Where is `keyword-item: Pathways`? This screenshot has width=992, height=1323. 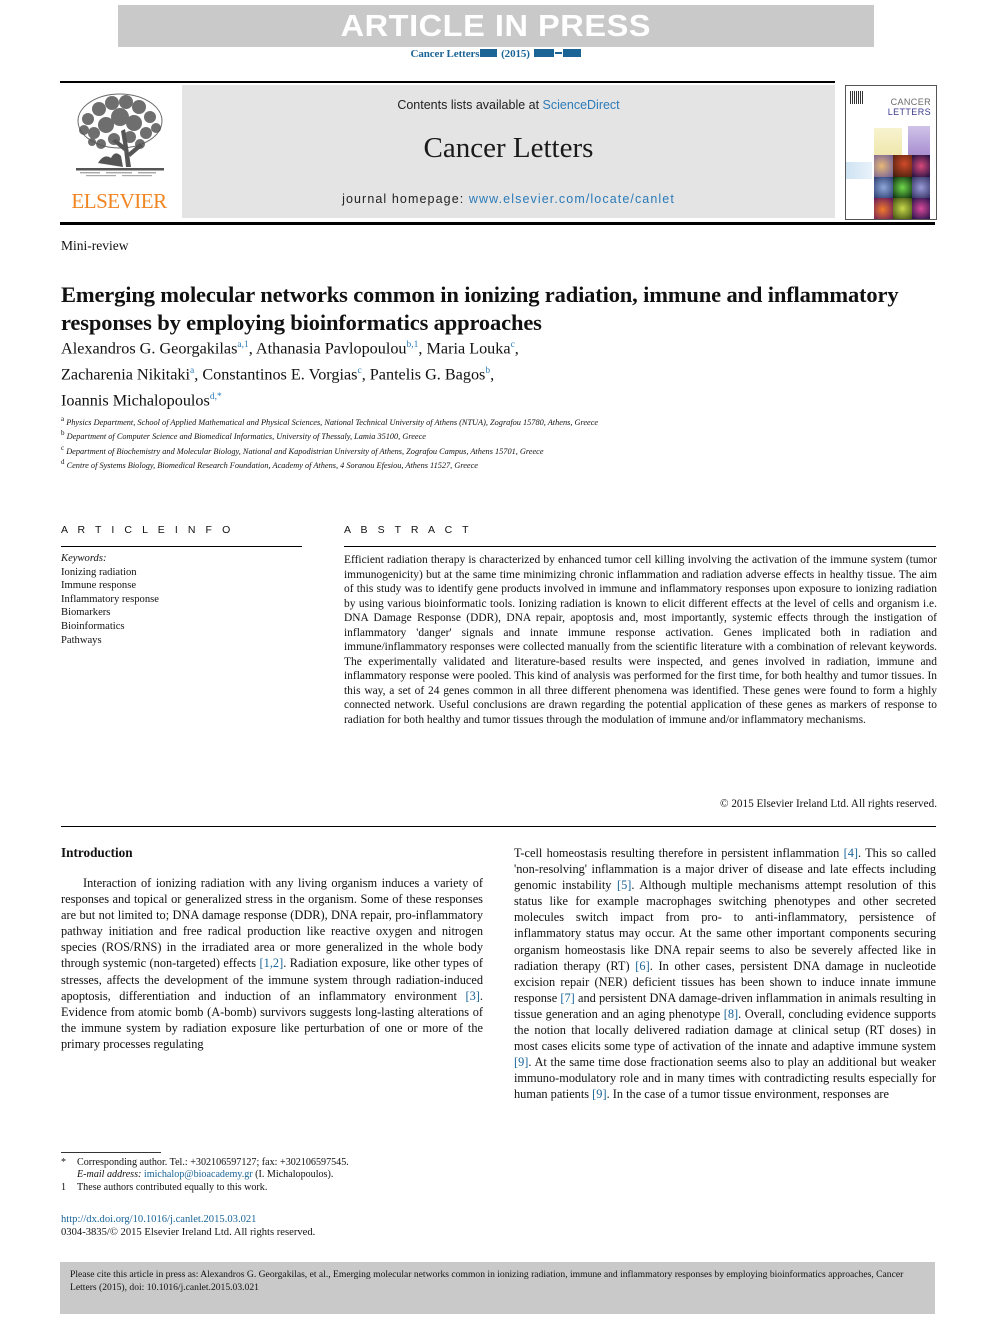
keyword-item: Pathways is located at coordinates (81, 640).